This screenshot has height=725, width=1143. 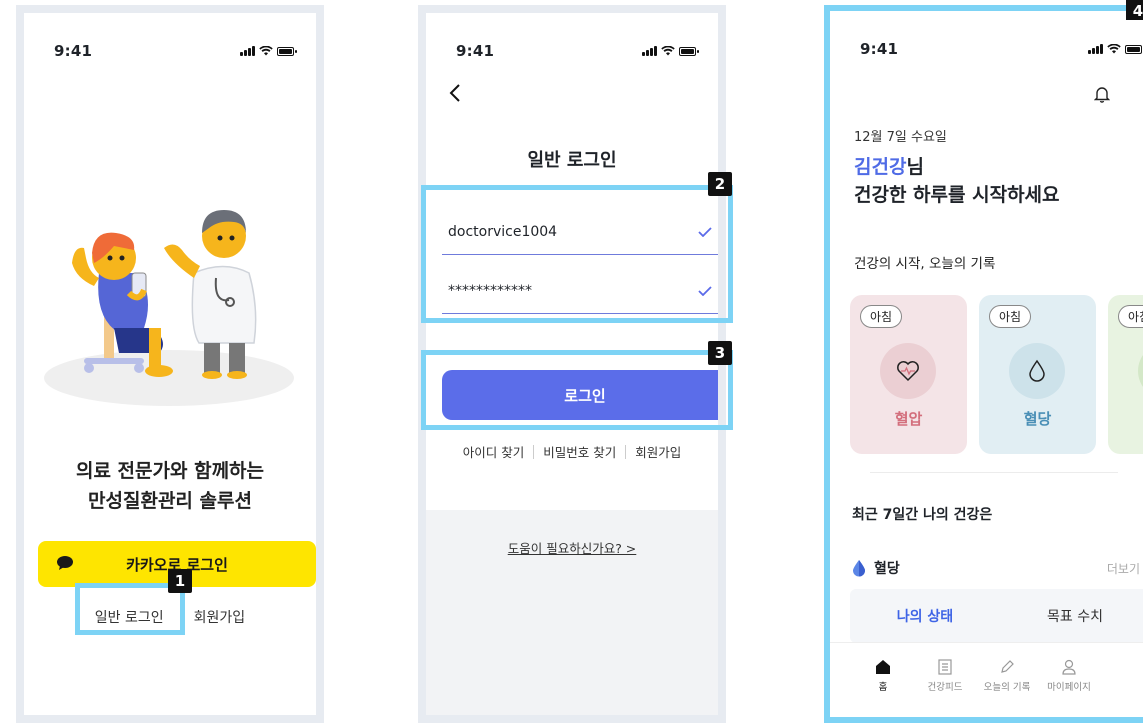 I want to click on chat-bubble-icon, so click(x=65, y=563).